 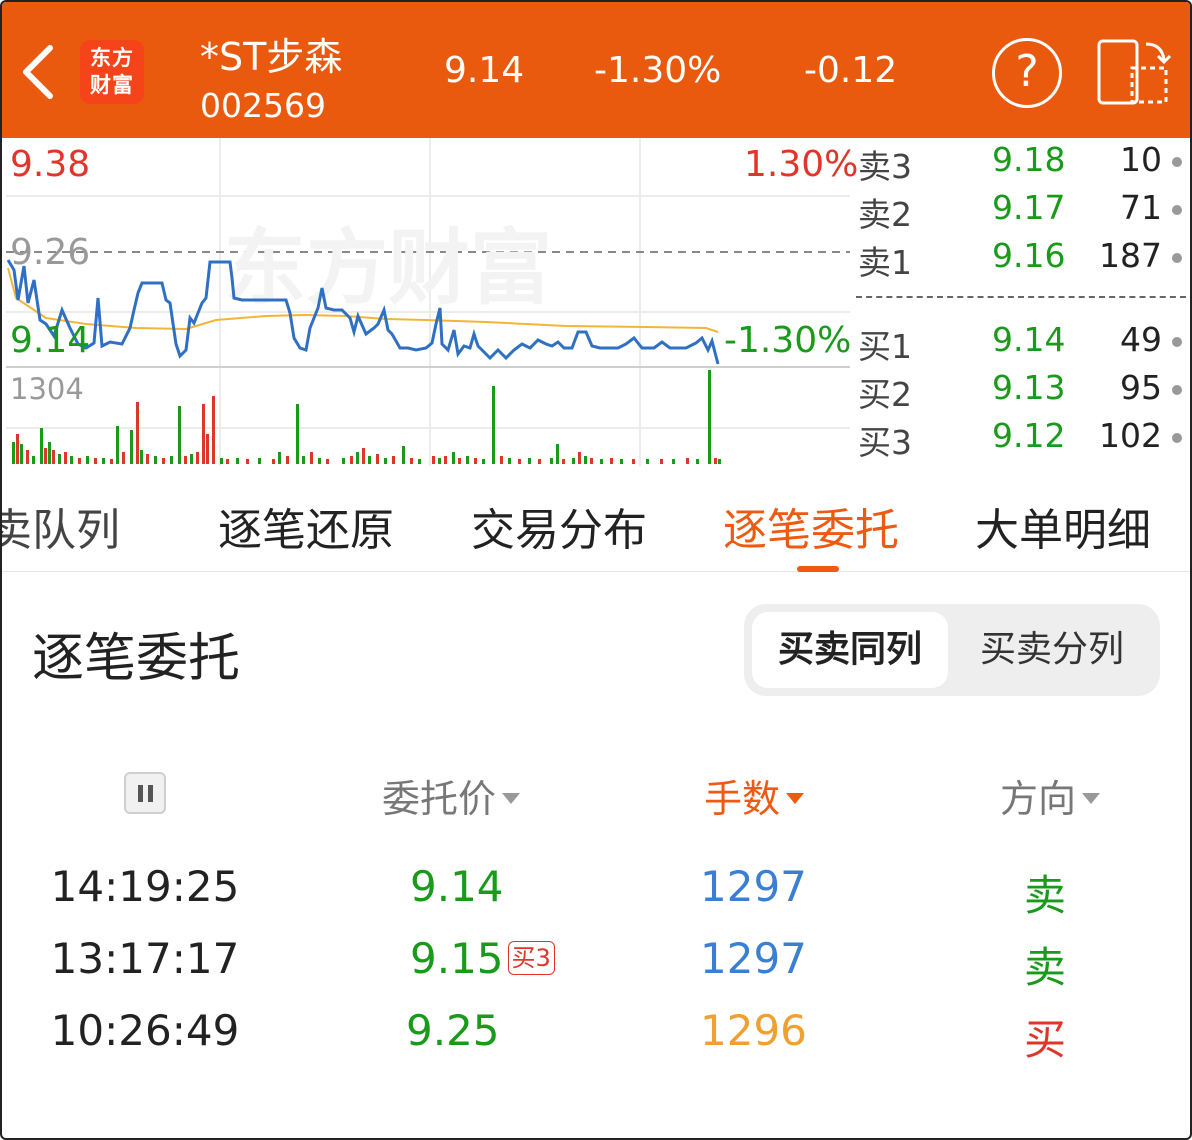 What do you see at coordinates (1020, 343) in the screenshot?
I see `bid-row: 买1 9.14 49` at bounding box center [1020, 343].